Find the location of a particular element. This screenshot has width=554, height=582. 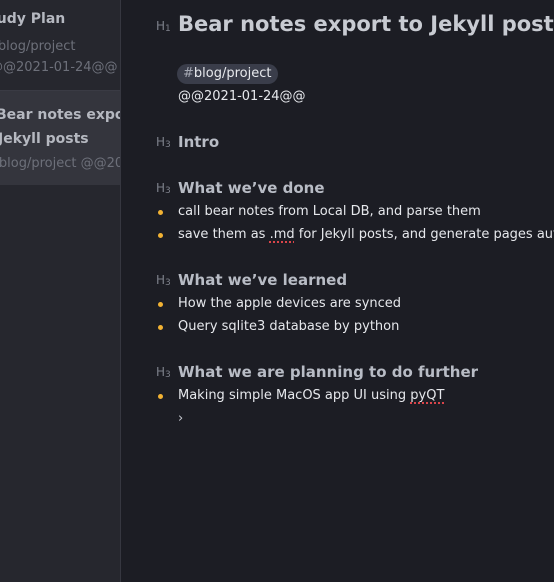

tag-label: blog/project is located at coordinates (232, 73).